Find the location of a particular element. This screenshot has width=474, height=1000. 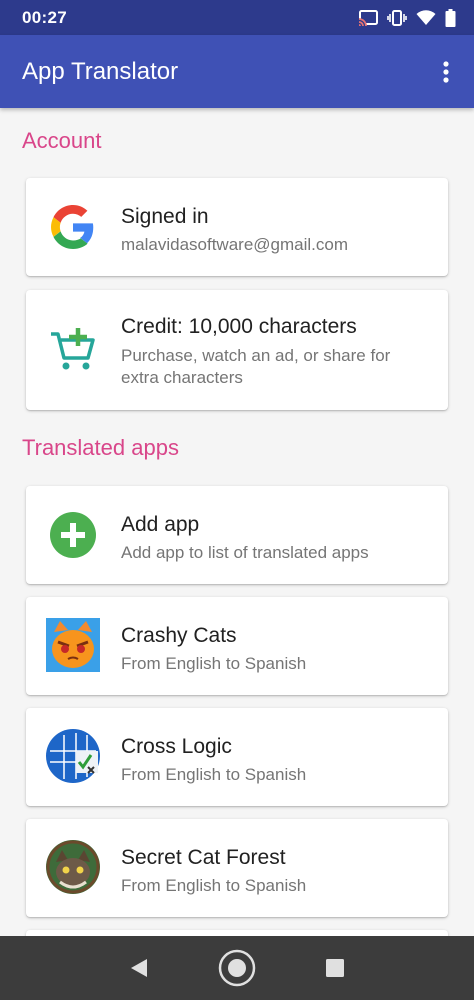

signed-in-title: Signed in is located at coordinates (165, 216).